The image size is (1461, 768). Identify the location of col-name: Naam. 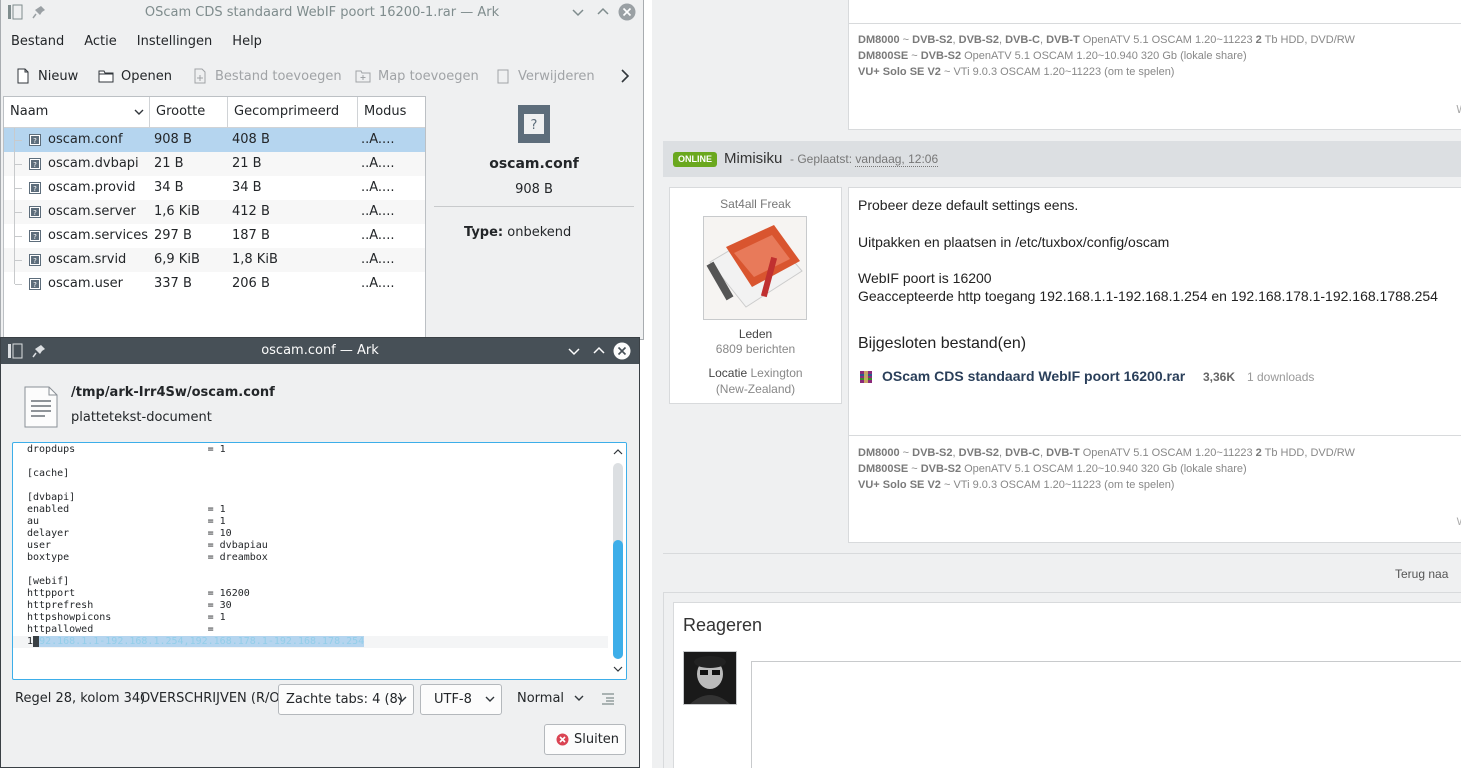
(77, 112).